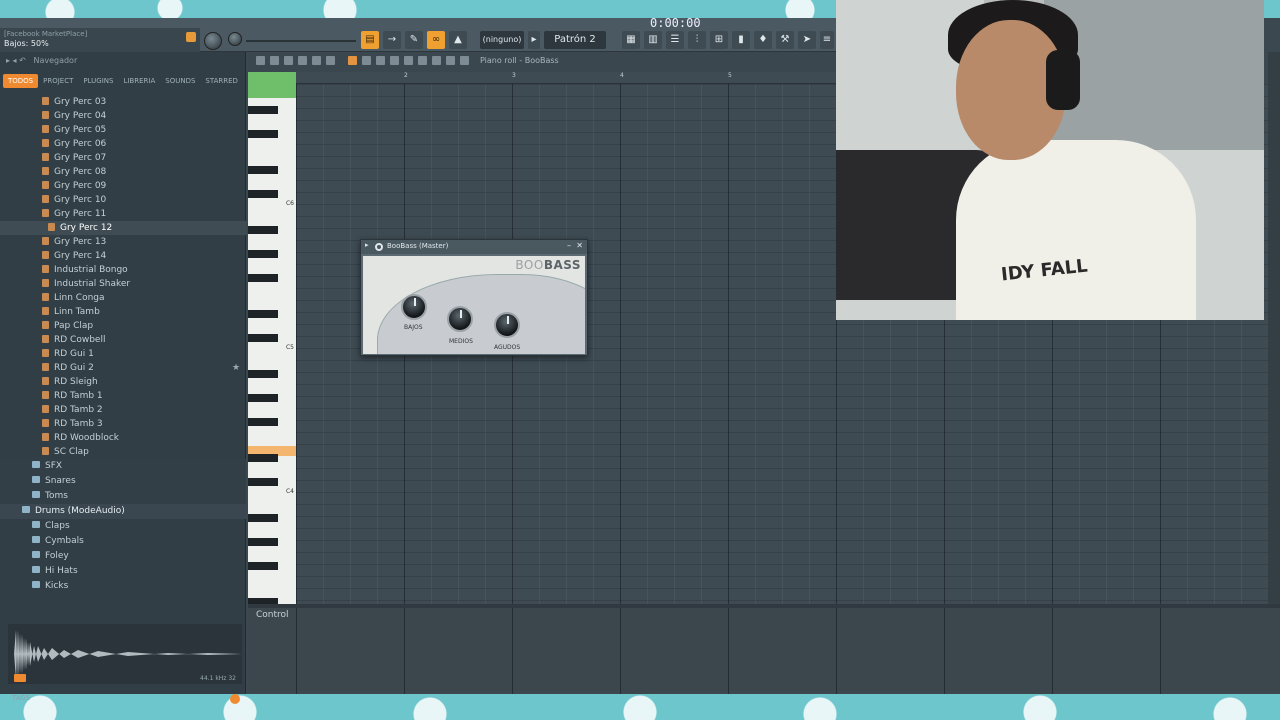 The image size is (1280, 720). What do you see at coordinates (352, 60) in the screenshot?
I see `pencil-tool-icon` at bounding box center [352, 60].